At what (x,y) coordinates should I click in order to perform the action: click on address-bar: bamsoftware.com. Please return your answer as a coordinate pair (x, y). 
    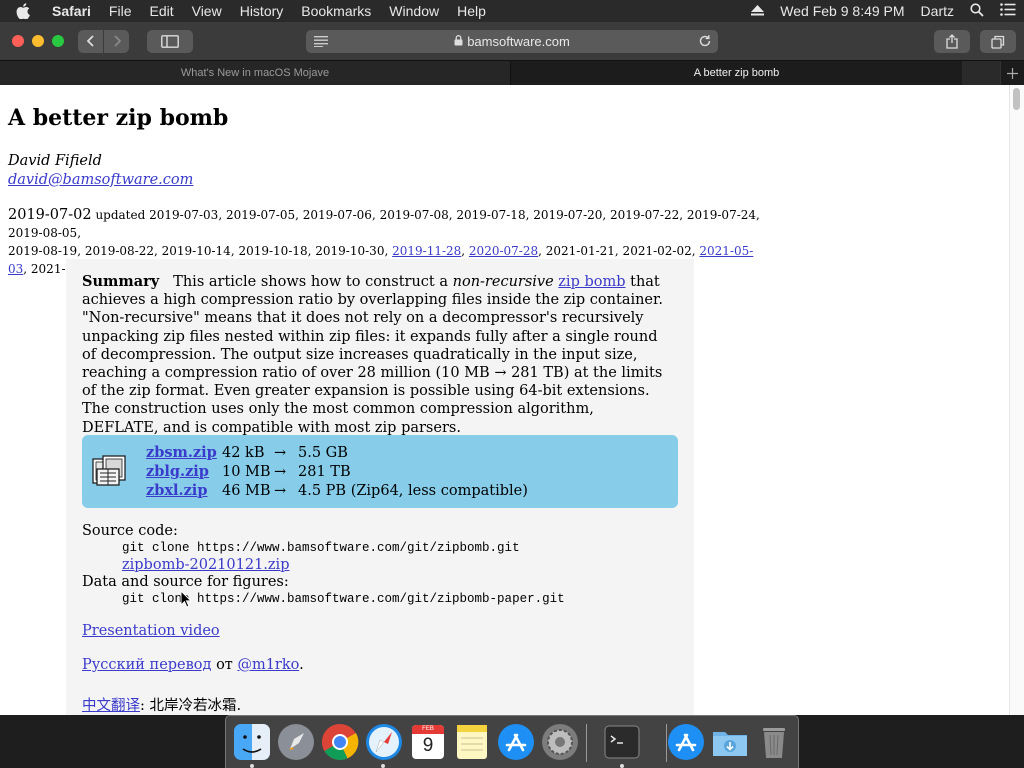
    Looking at the image, I should click on (512, 41).